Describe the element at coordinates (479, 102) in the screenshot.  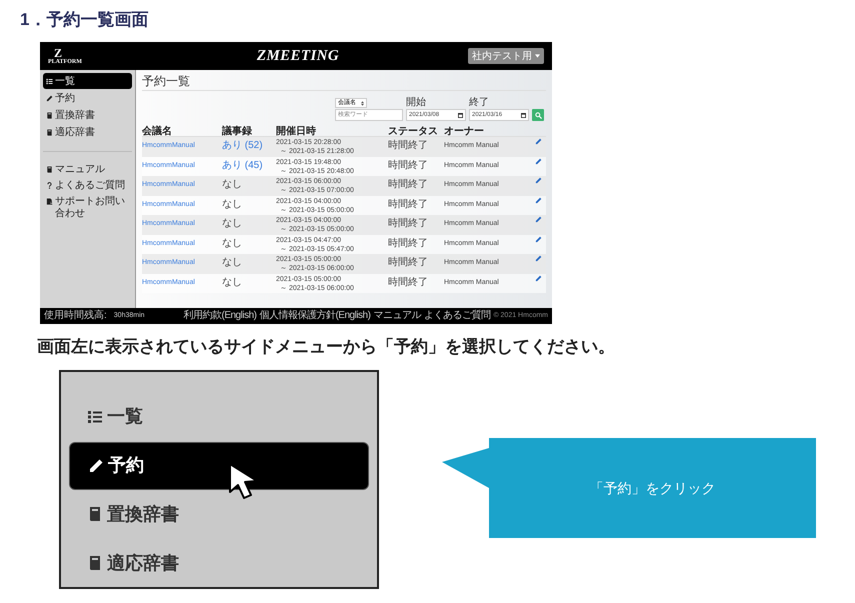
I see `date-label: 終了` at that location.